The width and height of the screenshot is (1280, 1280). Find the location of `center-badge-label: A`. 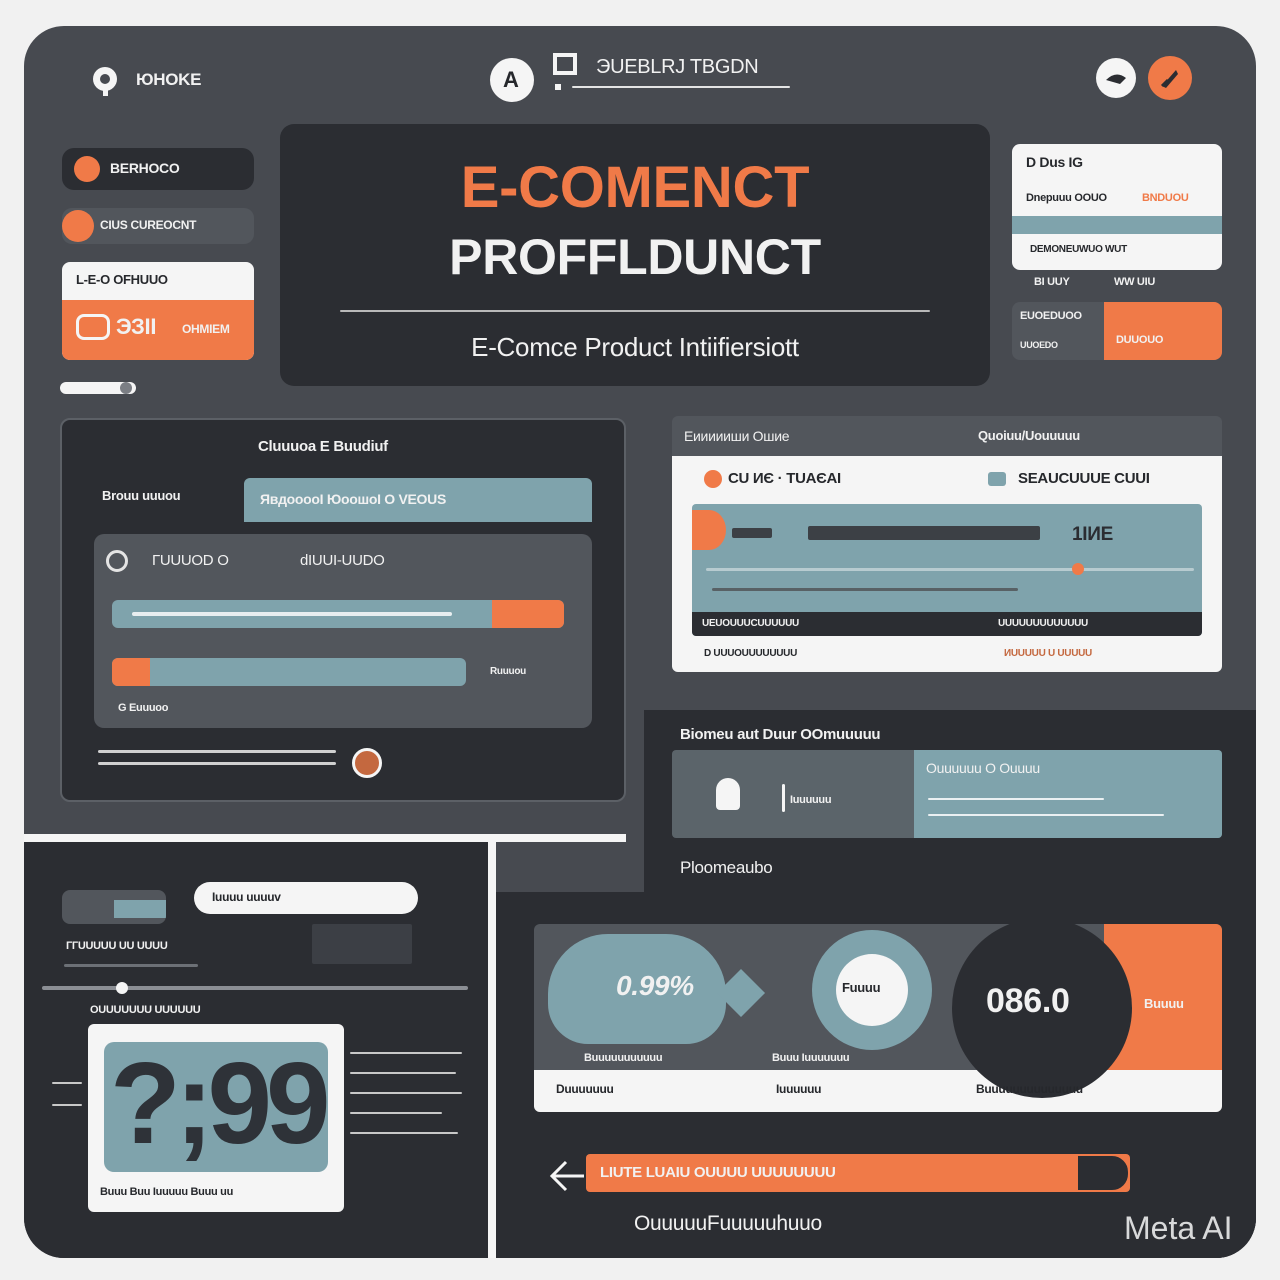

center-badge-label: A is located at coordinates (511, 79).